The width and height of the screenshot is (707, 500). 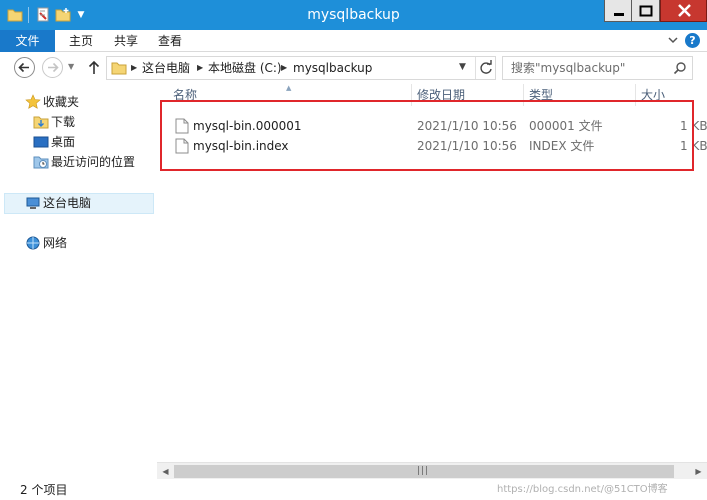 I want to click on help-icon: ?, so click(x=692, y=40).